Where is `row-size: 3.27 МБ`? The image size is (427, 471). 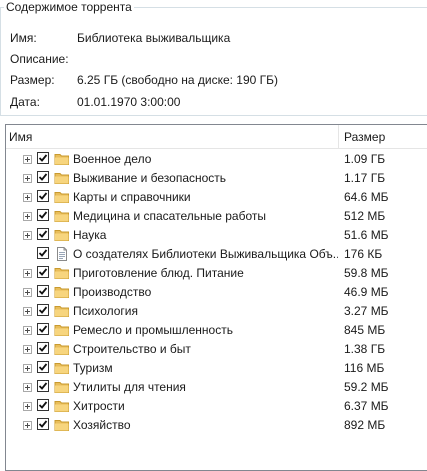 row-size: 3.27 МБ is located at coordinates (366, 311).